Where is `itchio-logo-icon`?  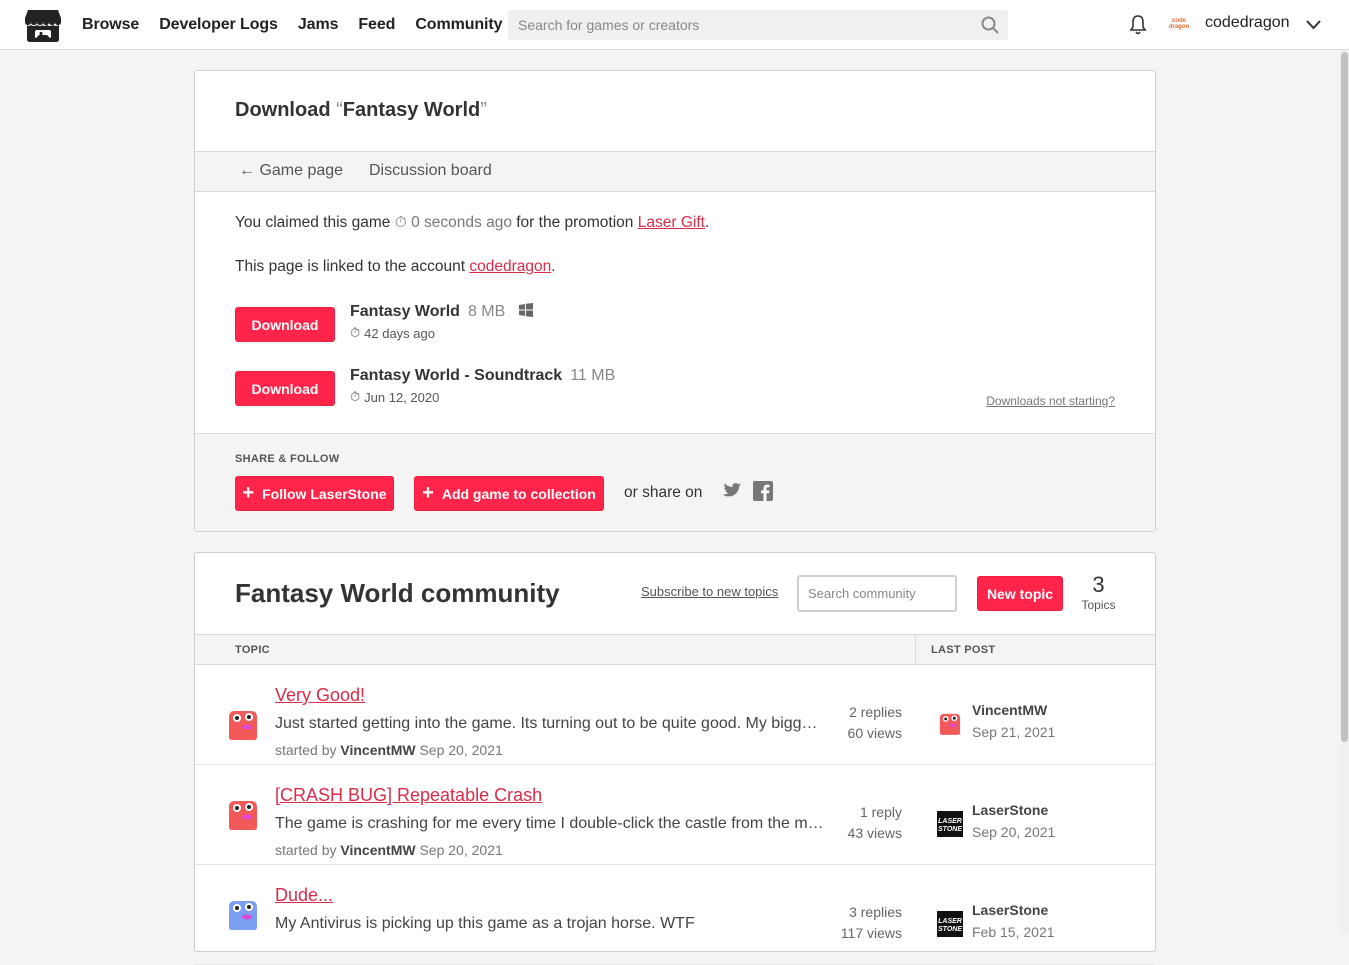 itchio-logo-icon is located at coordinates (43, 25).